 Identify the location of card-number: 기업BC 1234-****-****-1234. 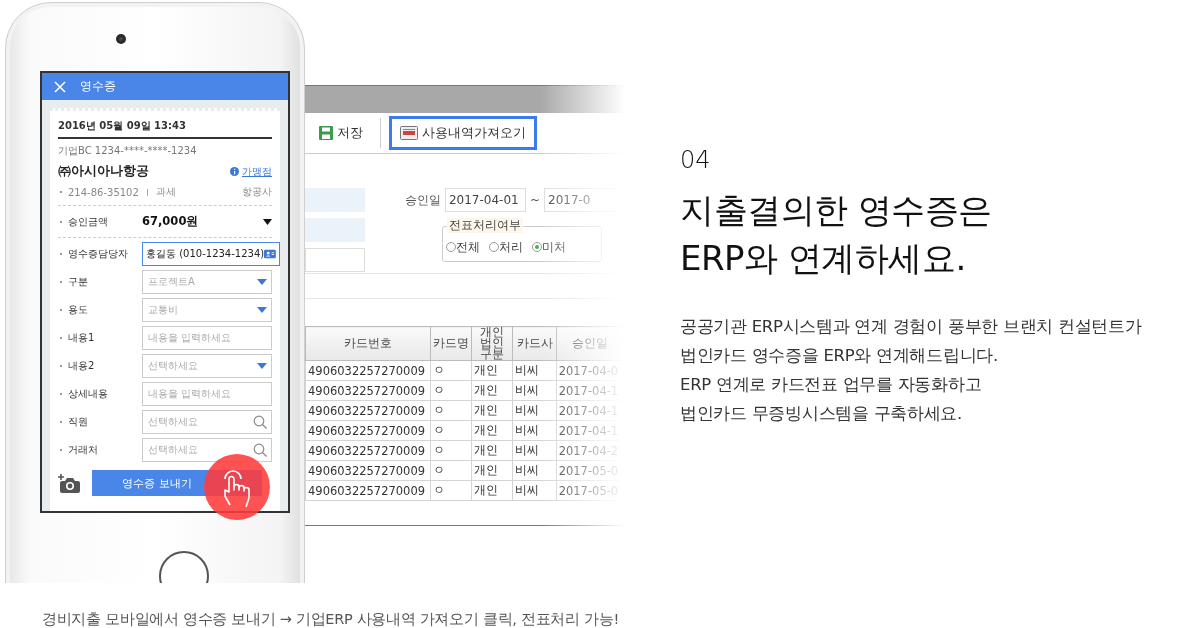
(128, 151).